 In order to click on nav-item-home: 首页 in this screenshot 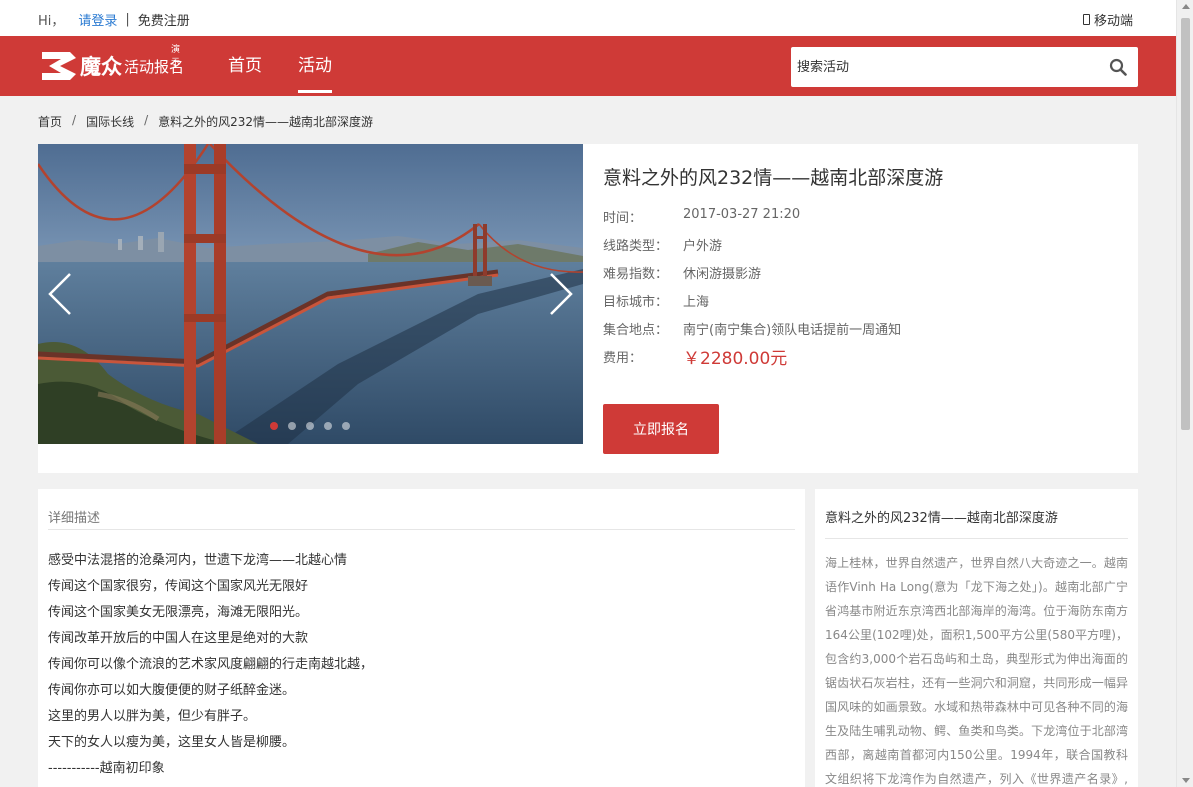, I will do `click(245, 66)`.